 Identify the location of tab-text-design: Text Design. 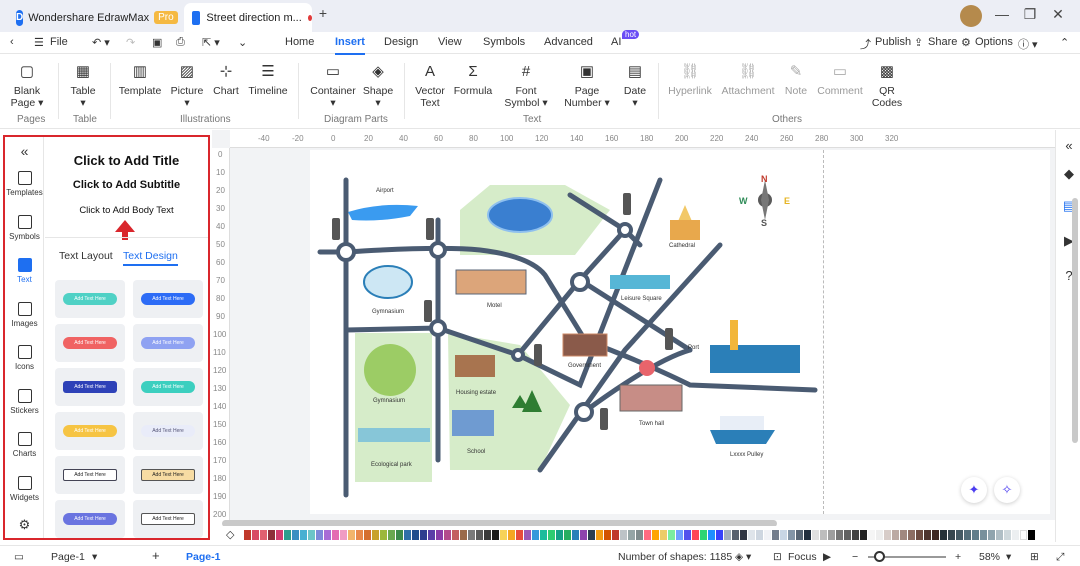
(150, 258).